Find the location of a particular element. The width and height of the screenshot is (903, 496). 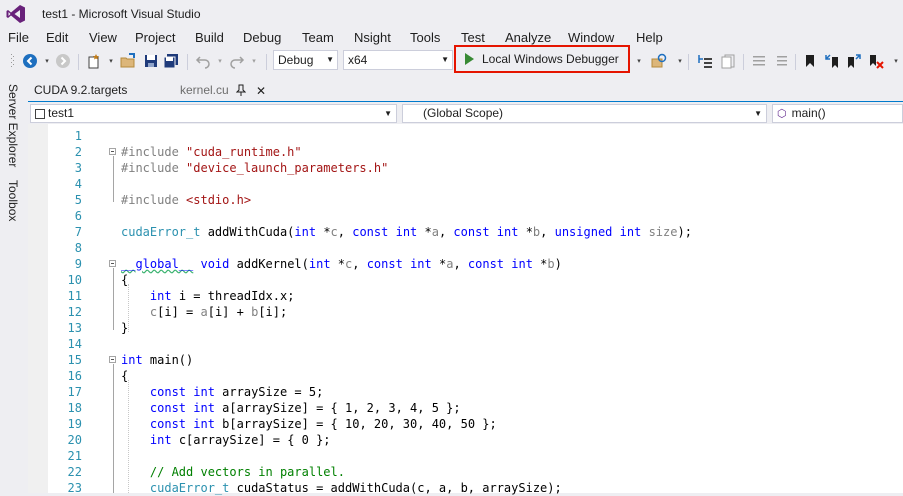

menu-view: View is located at coordinates (103, 37).